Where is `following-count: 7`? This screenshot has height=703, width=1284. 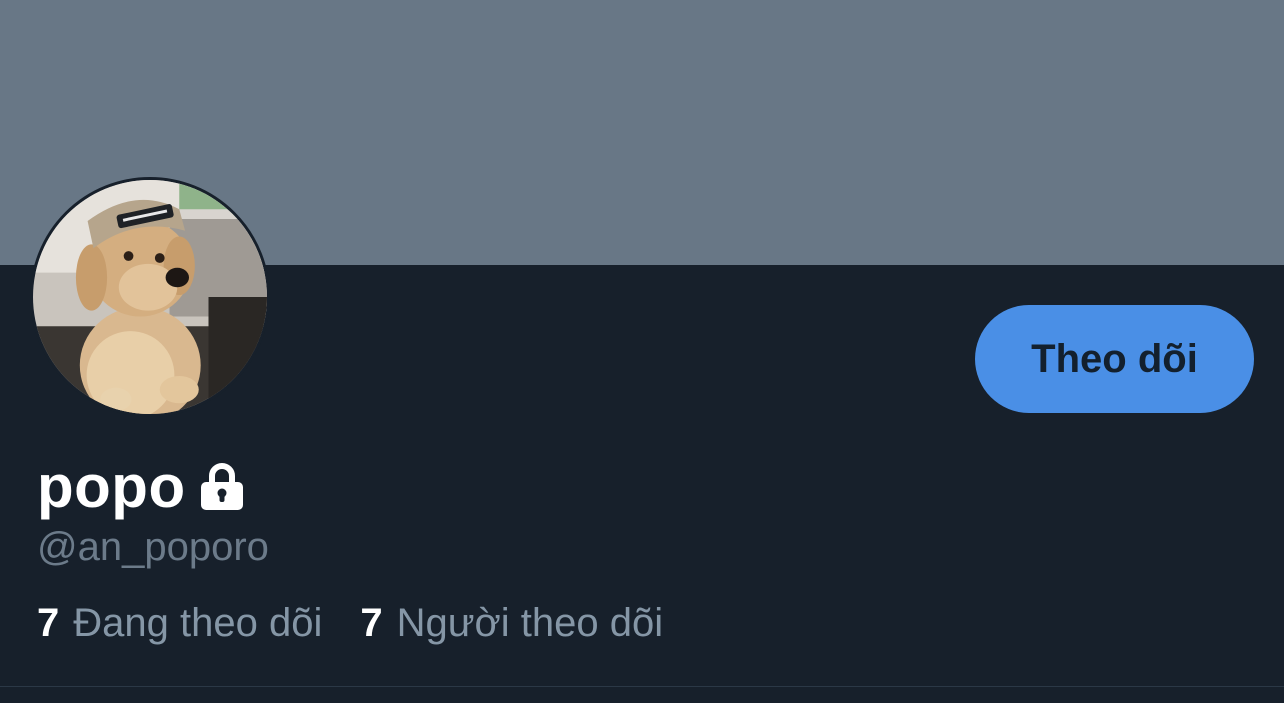 following-count: 7 is located at coordinates (48, 623).